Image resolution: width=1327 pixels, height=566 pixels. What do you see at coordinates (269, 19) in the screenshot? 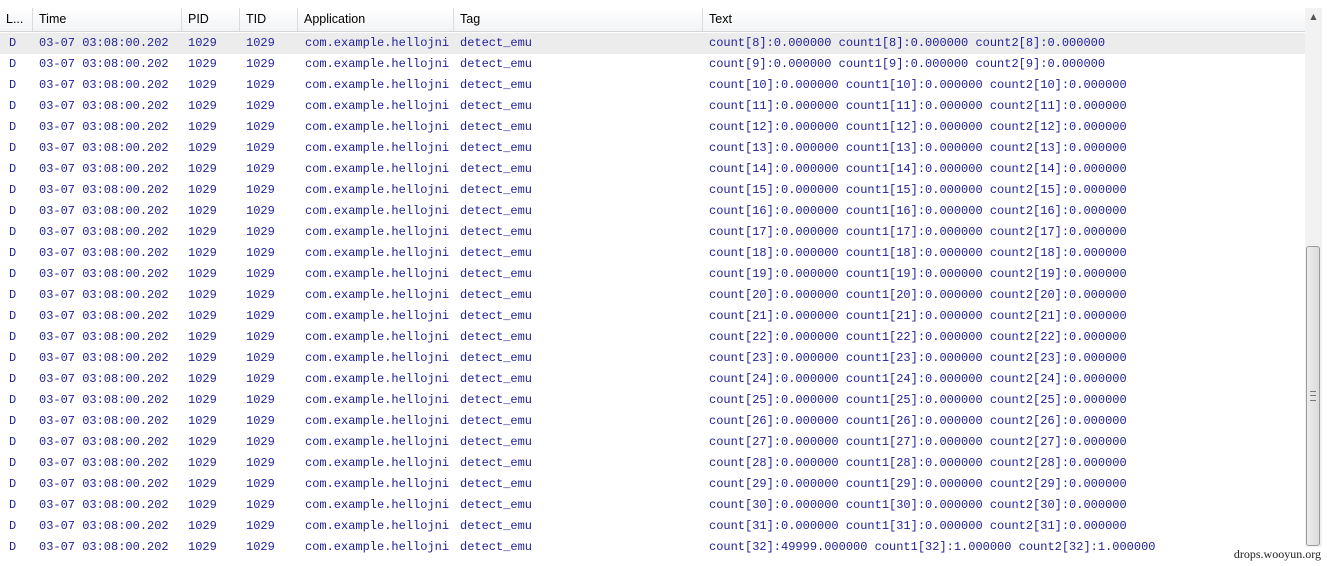
I see `column-header-tid: TID` at bounding box center [269, 19].